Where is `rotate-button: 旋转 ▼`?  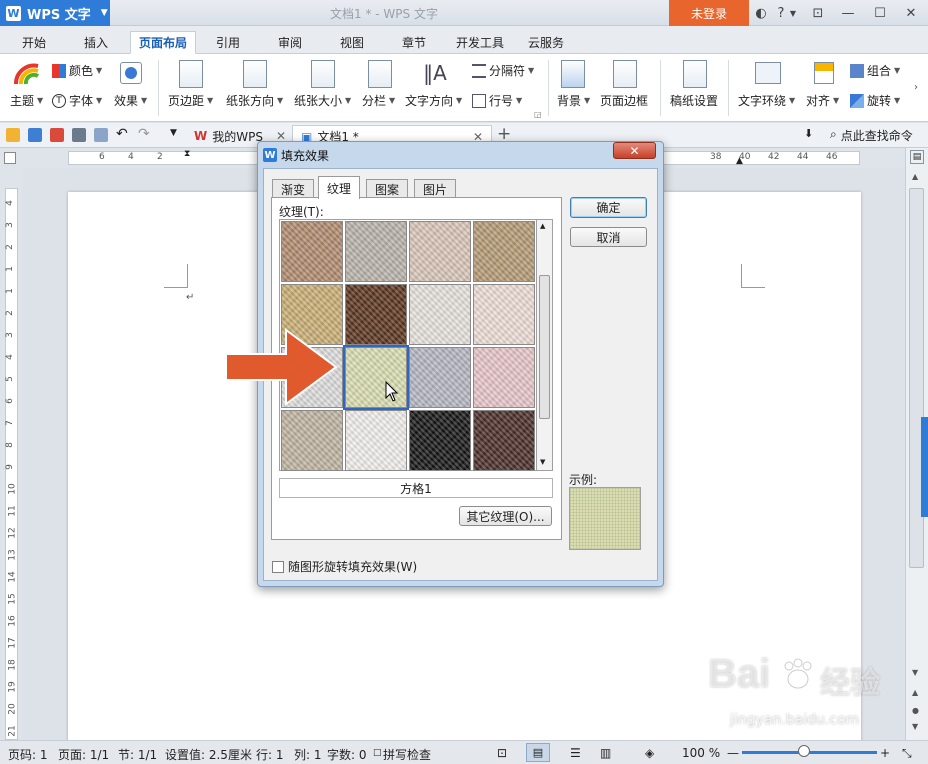 rotate-button: 旋转 ▼ is located at coordinates (875, 100).